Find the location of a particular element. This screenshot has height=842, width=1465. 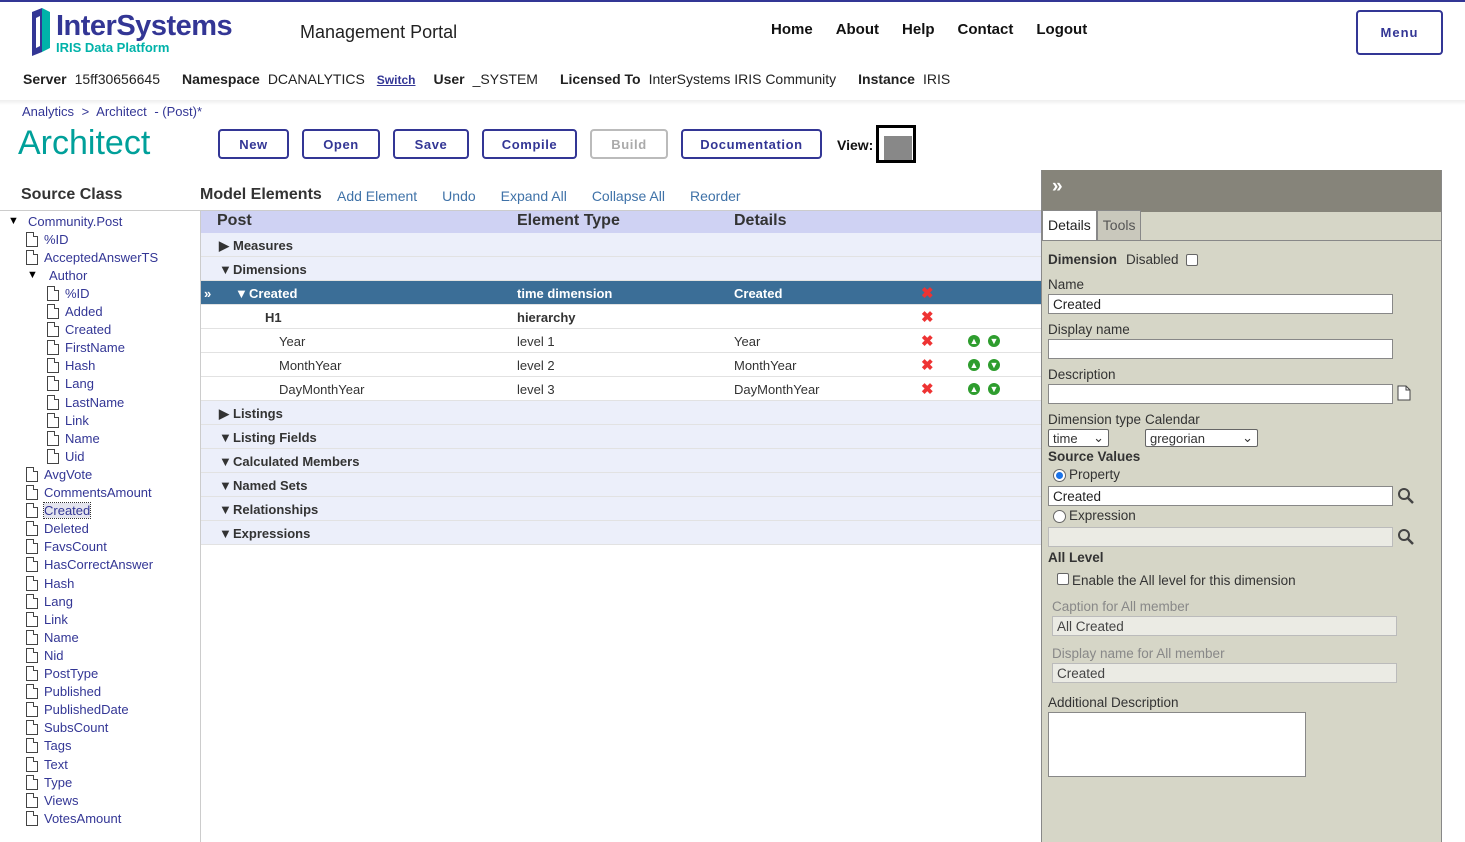

nav-contact-link: Contact is located at coordinates (986, 29).